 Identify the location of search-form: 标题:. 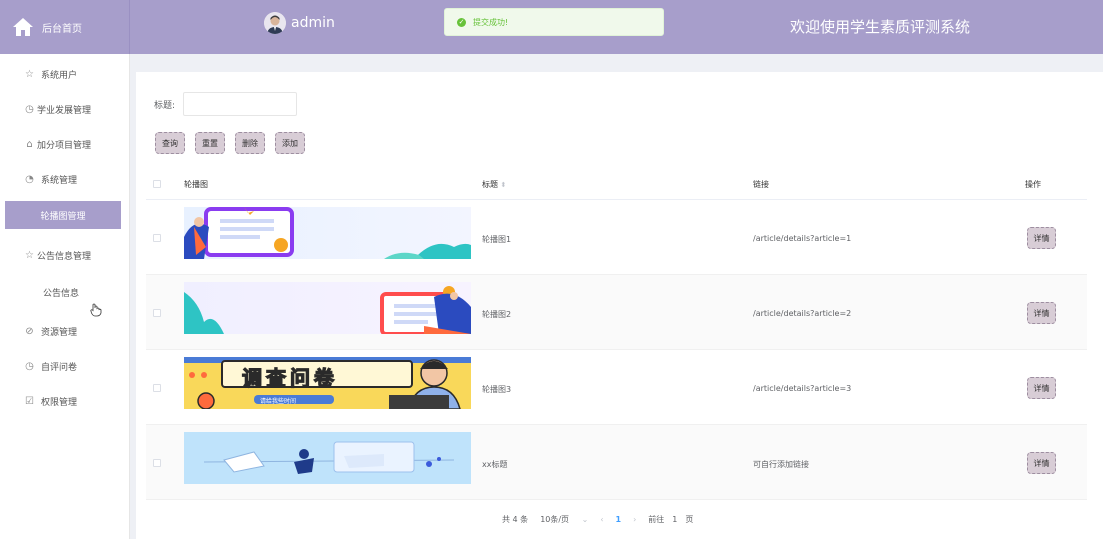
(226, 104).